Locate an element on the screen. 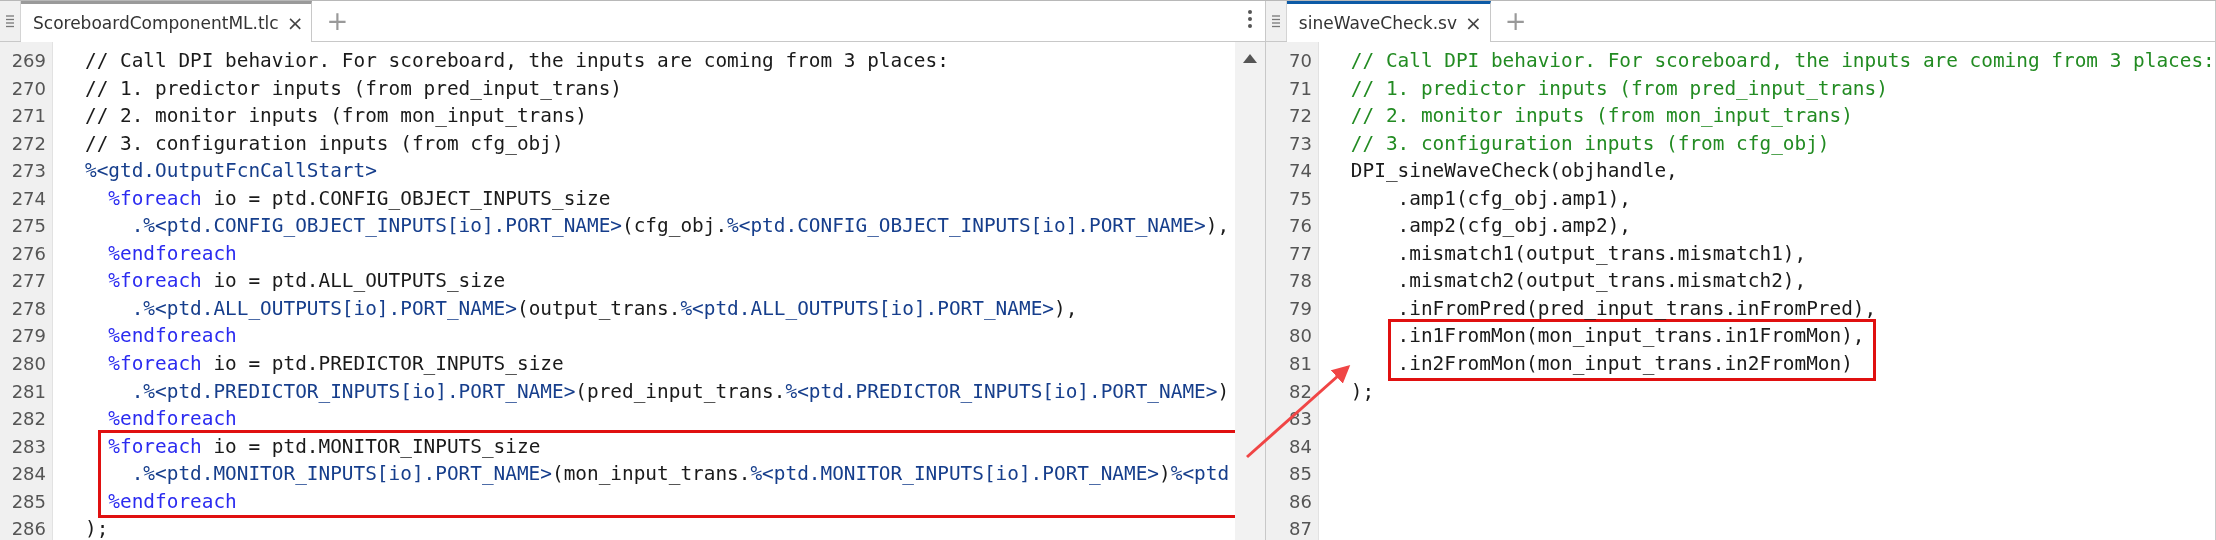 The width and height of the screenshot is (2216, 540). line-number: 86 is located at coordinates (1300, 501).